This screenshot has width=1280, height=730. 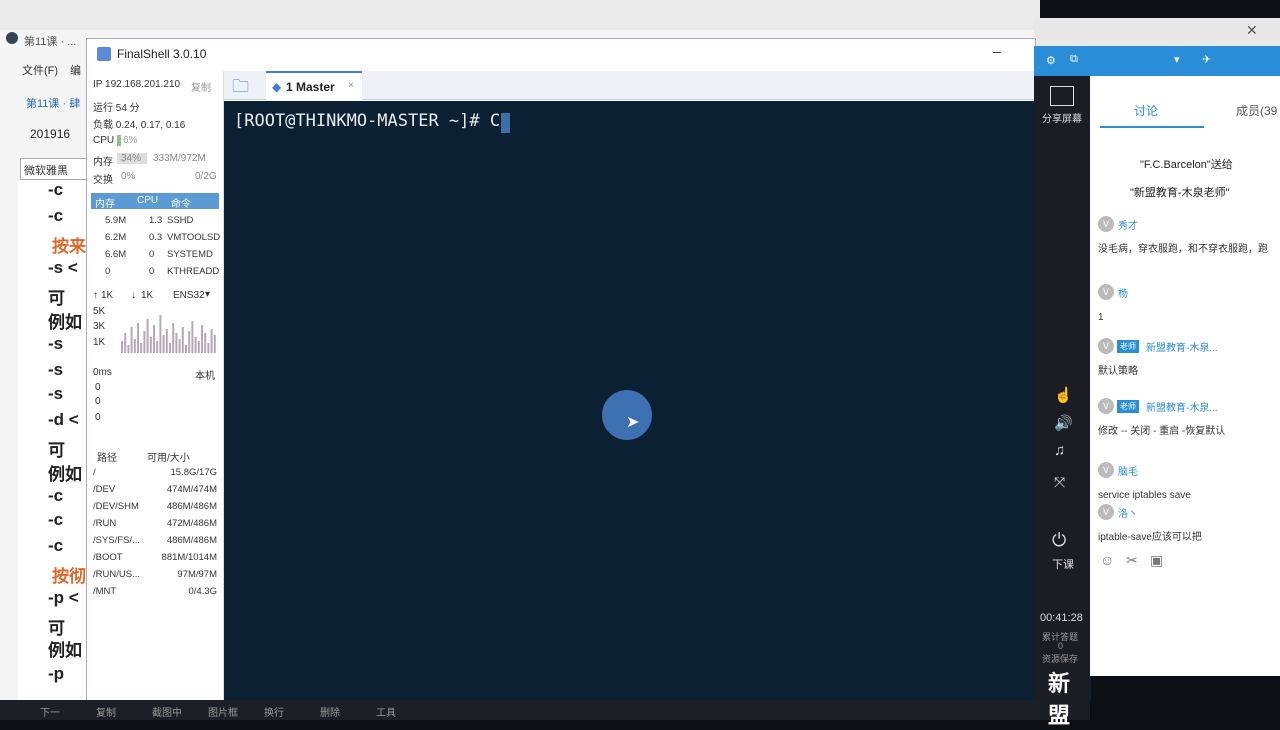 What do you see at coordinates (191, 523) in the screenshot?
I see `disk-size: 472M/486M` at bounding box center [191, 523].